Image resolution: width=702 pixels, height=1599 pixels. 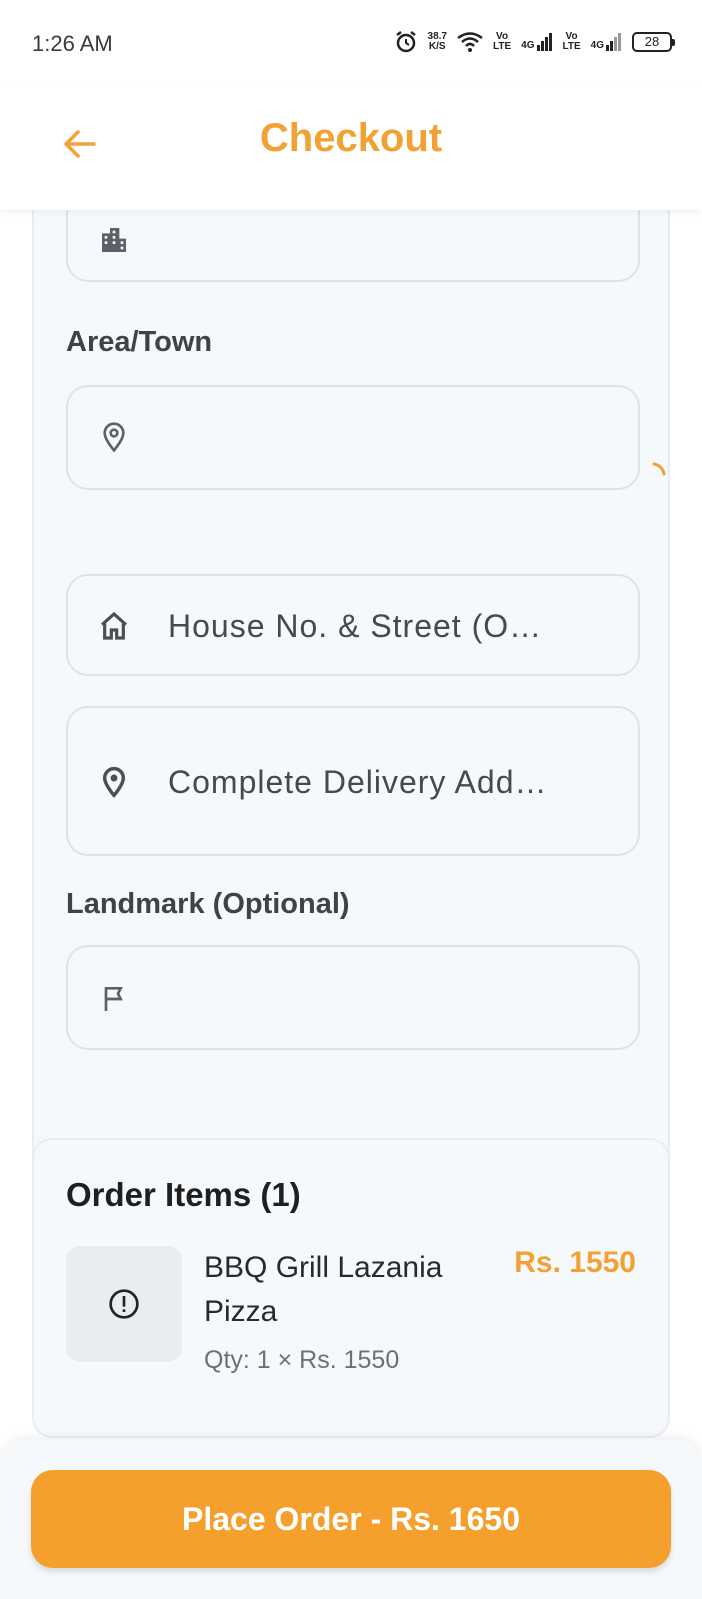 I want to click on network-speed: 38.7 K/S, so click(x=437, y=41).